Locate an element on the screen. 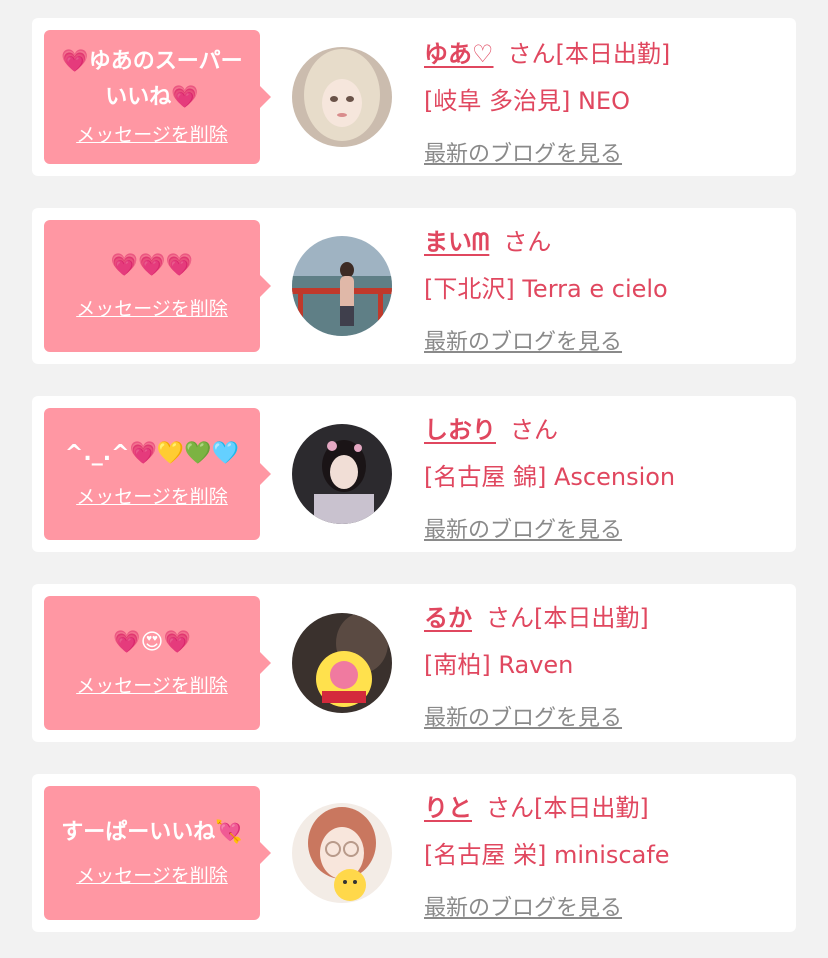  cast-info: るか さん [本日出勤] [南柏] Raven 最新のブログを見る is located at coordinates (536, 665).